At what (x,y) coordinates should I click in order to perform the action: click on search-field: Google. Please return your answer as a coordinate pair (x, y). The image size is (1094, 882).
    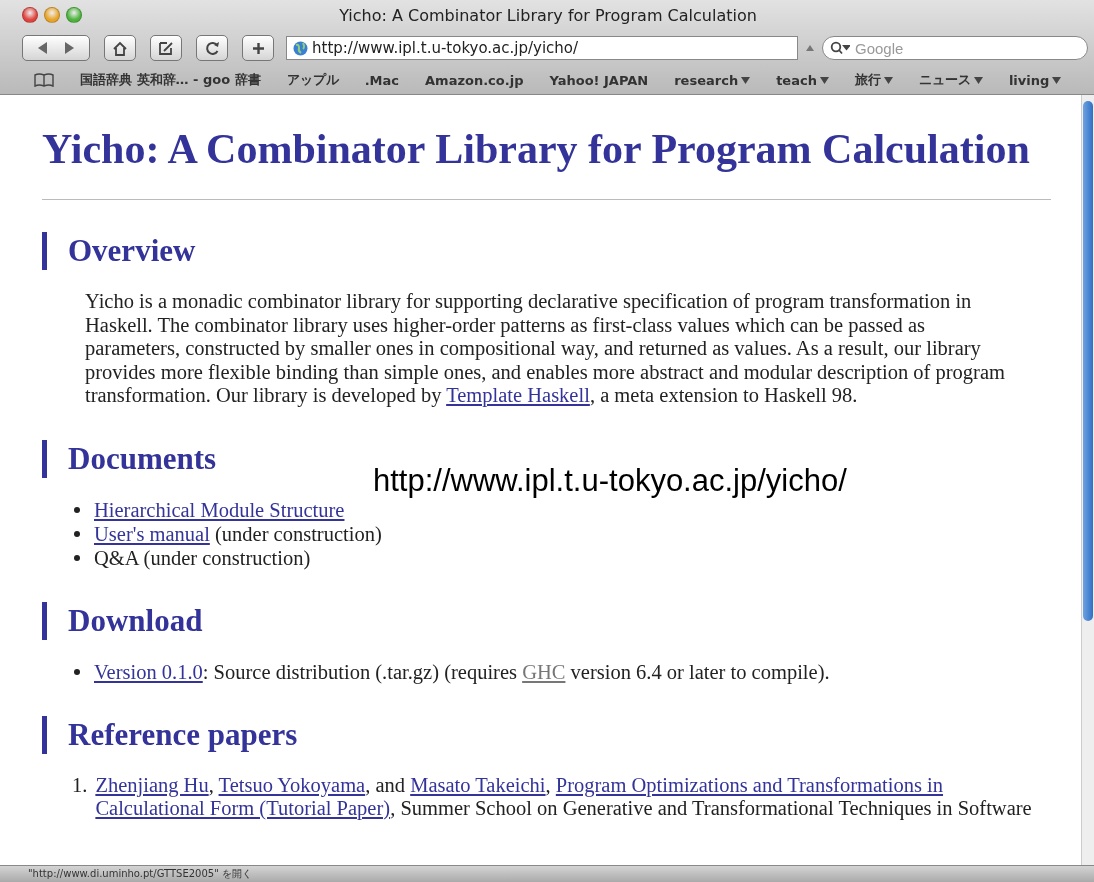
    Looking at the image, I should click on (955, 48).